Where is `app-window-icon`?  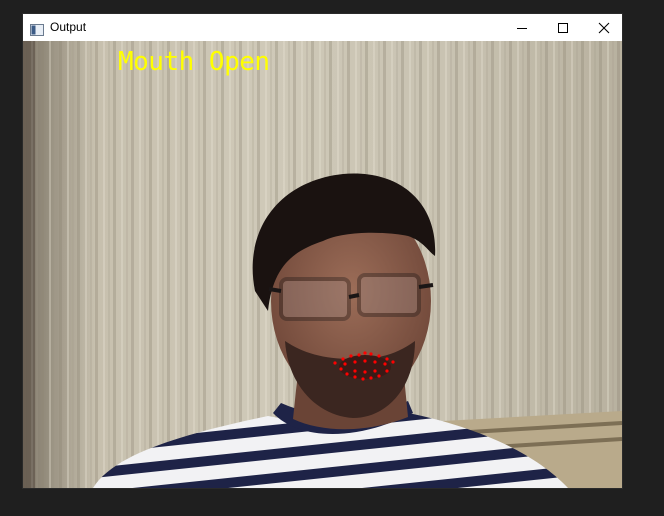
app-window-icon is located at coordinates (37, 28).